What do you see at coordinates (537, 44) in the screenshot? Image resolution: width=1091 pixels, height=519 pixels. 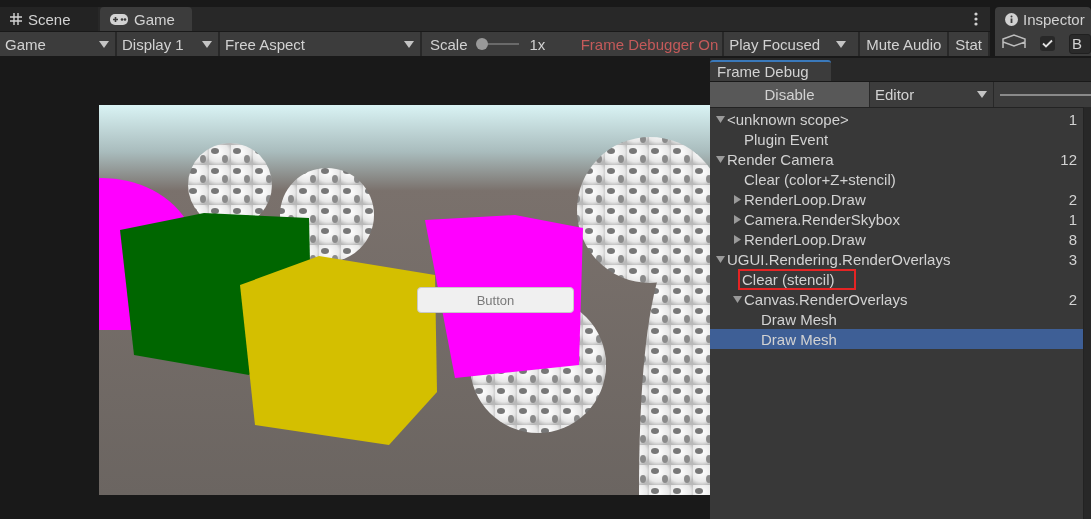 I see `scale-reading: 1x` at bounding box center [537, 44].